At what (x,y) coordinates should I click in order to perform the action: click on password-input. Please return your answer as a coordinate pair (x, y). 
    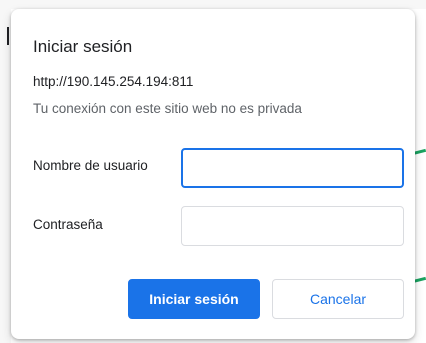
    Looking at the image, I should click on (292, 226).